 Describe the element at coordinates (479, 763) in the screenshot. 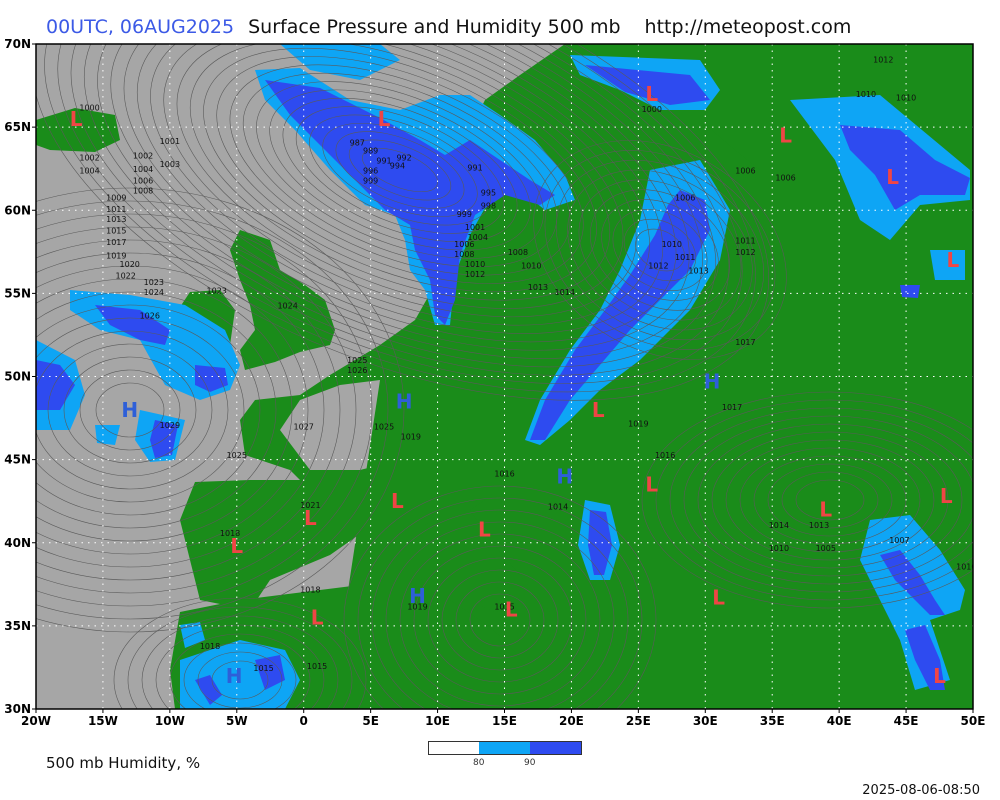

I see `scale-tick-80: 80` at that location.